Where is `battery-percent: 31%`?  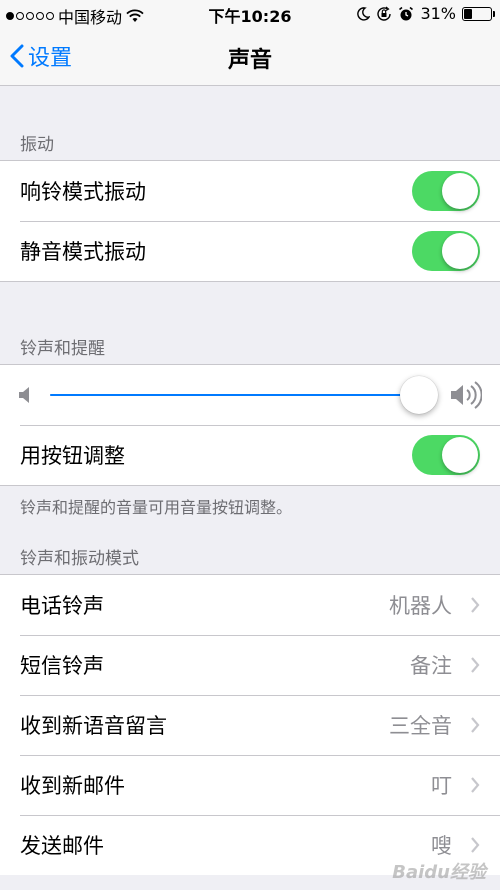
battery-percent: 31% is located at coordinates (438, 13).